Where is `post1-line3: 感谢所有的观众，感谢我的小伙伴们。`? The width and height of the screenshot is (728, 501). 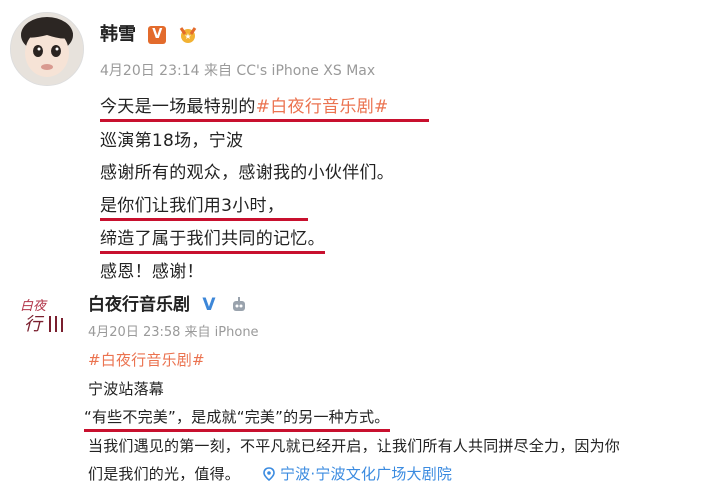
post1-line3: 感谢所有的观众，感谢我的小伙伴们。 is located at coordinates (247, 173).